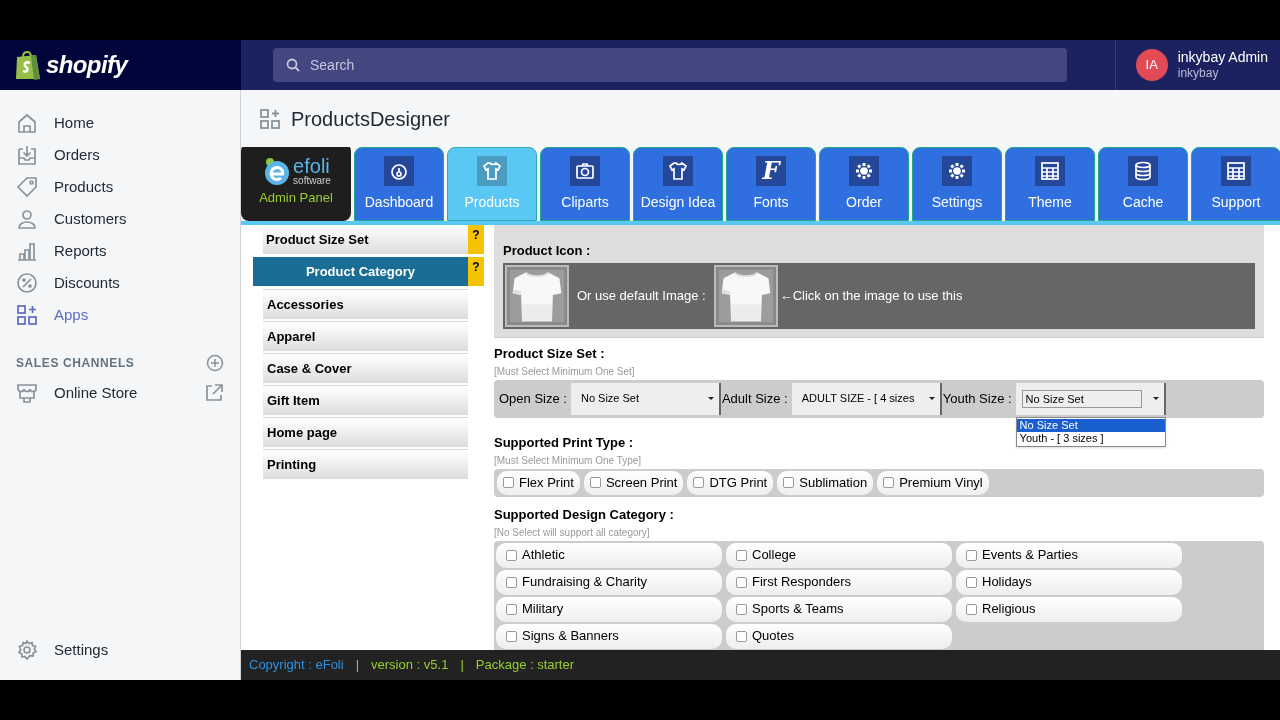 This screenshot has height=720, width=1280. I want to click on nav-item: Products, so click(120, 187).